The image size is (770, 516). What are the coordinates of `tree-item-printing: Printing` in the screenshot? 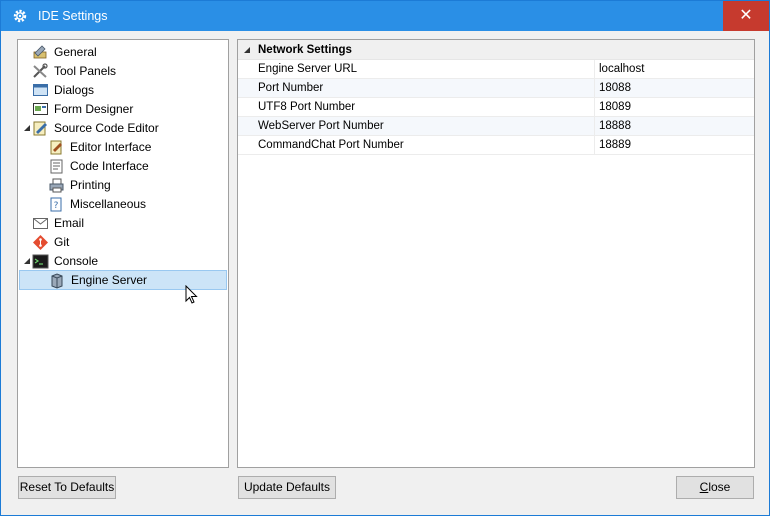 It's located at (135, 185).